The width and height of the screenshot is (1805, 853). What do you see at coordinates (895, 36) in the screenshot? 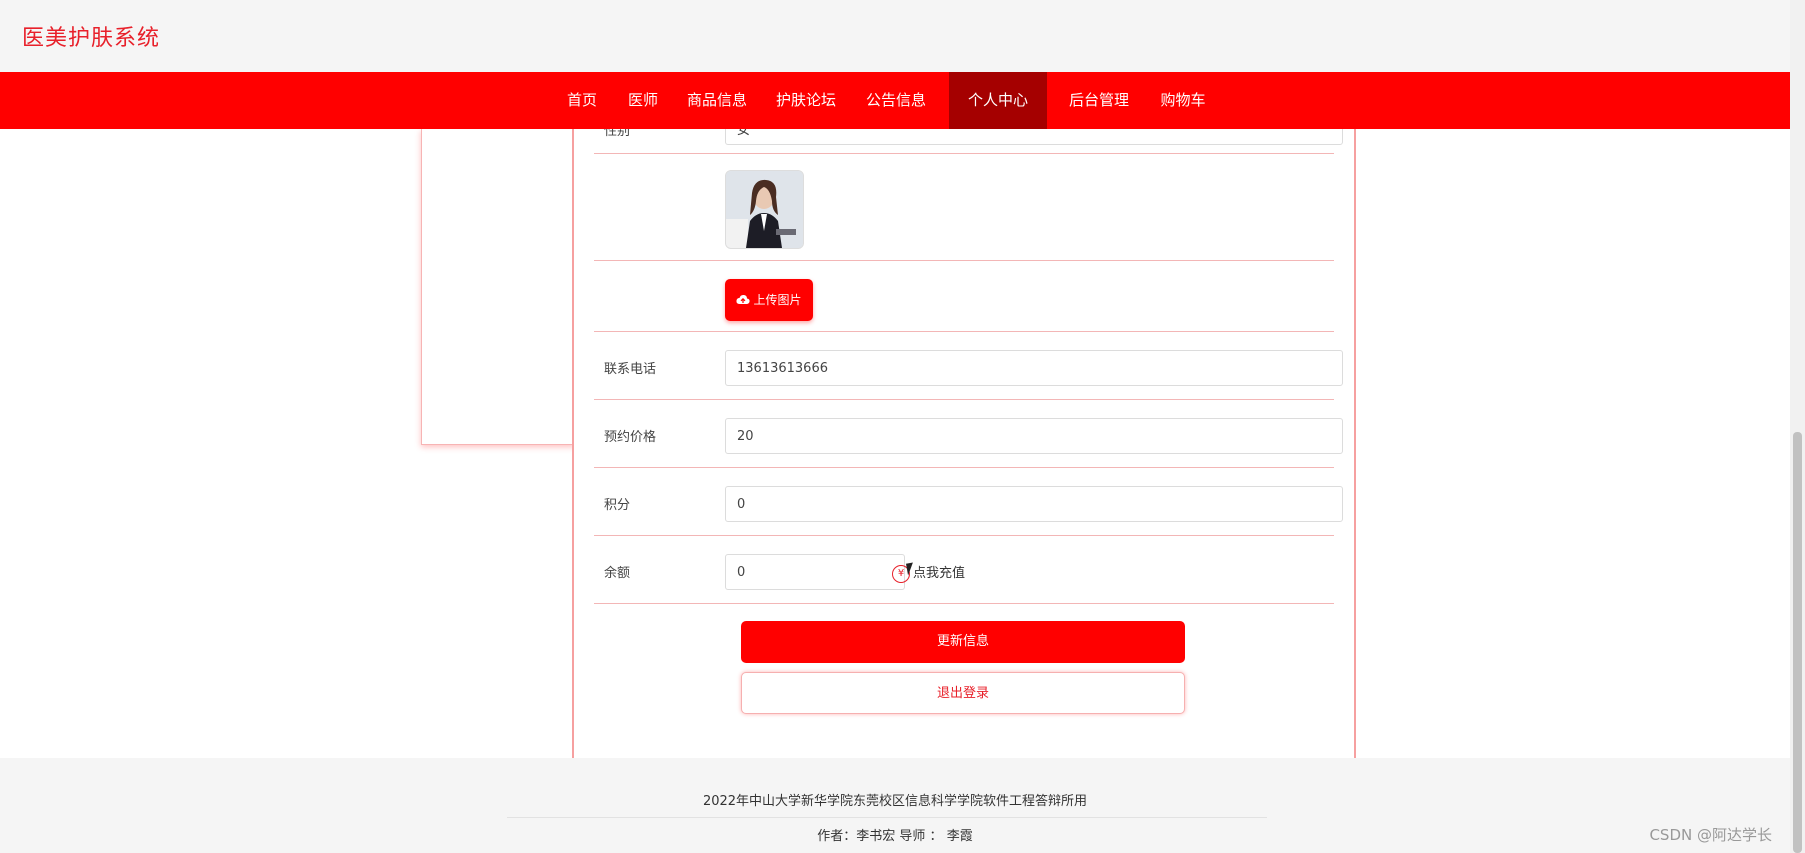
I see `top-header: 医美护肤系统` at bounding box center [895, 36].